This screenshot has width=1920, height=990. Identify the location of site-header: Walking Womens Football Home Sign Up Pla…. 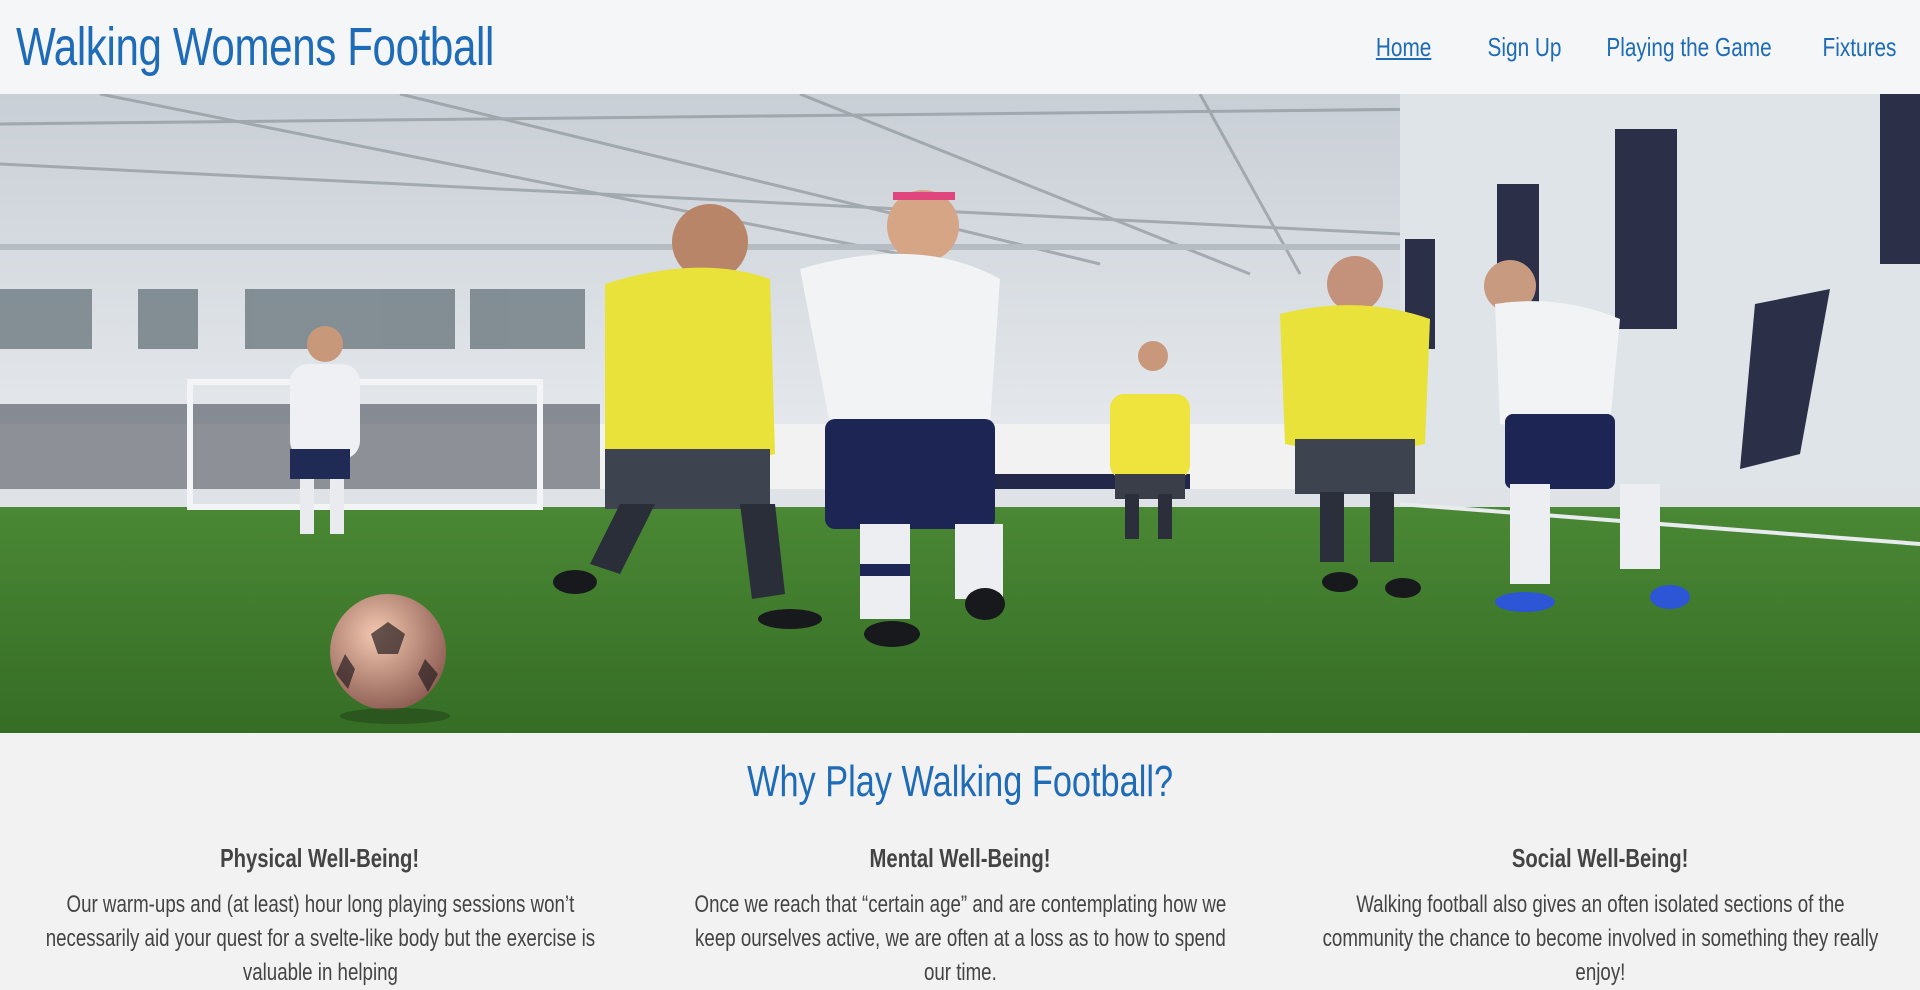
(960, 47).